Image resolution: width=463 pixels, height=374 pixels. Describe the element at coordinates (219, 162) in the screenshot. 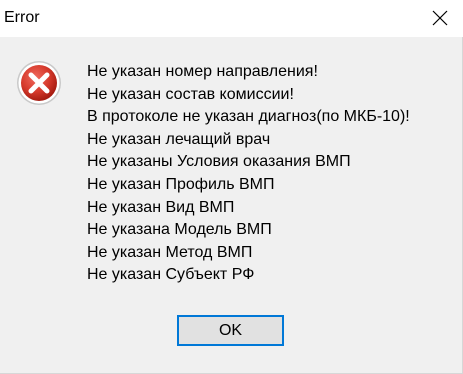

I see `error-message: Не указаны Условия оказания ВМП` at that location.